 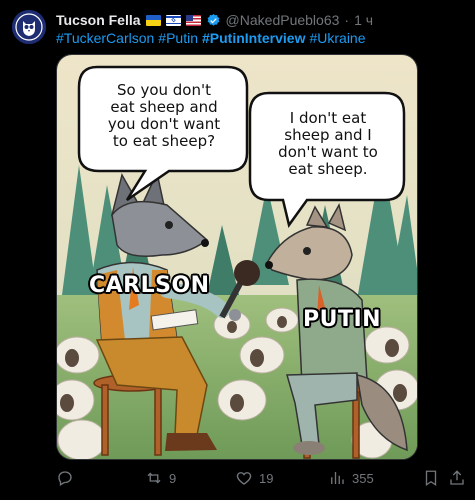 I want to click on bookmark-icon, so click(x=431, y=478).